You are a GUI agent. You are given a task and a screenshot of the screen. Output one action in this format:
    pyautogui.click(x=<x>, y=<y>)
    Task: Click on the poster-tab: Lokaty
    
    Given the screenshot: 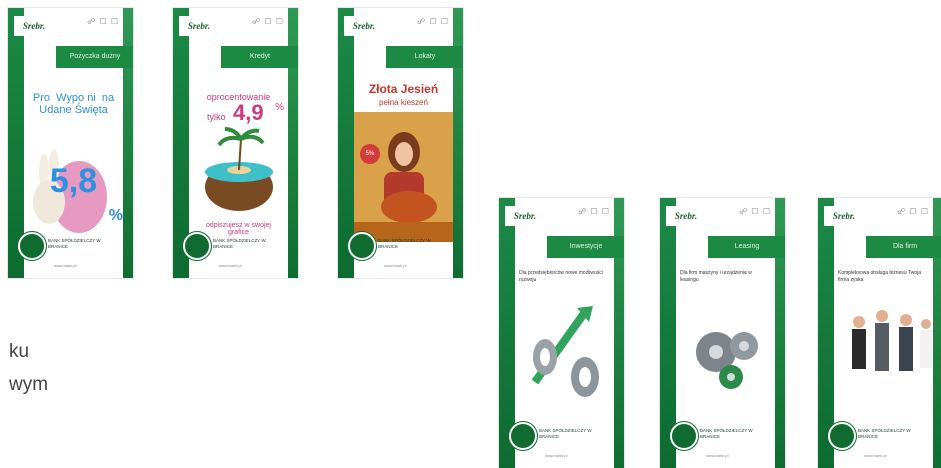 What is the action you would take?
    pyautogui.click(x=424, y=57)
    